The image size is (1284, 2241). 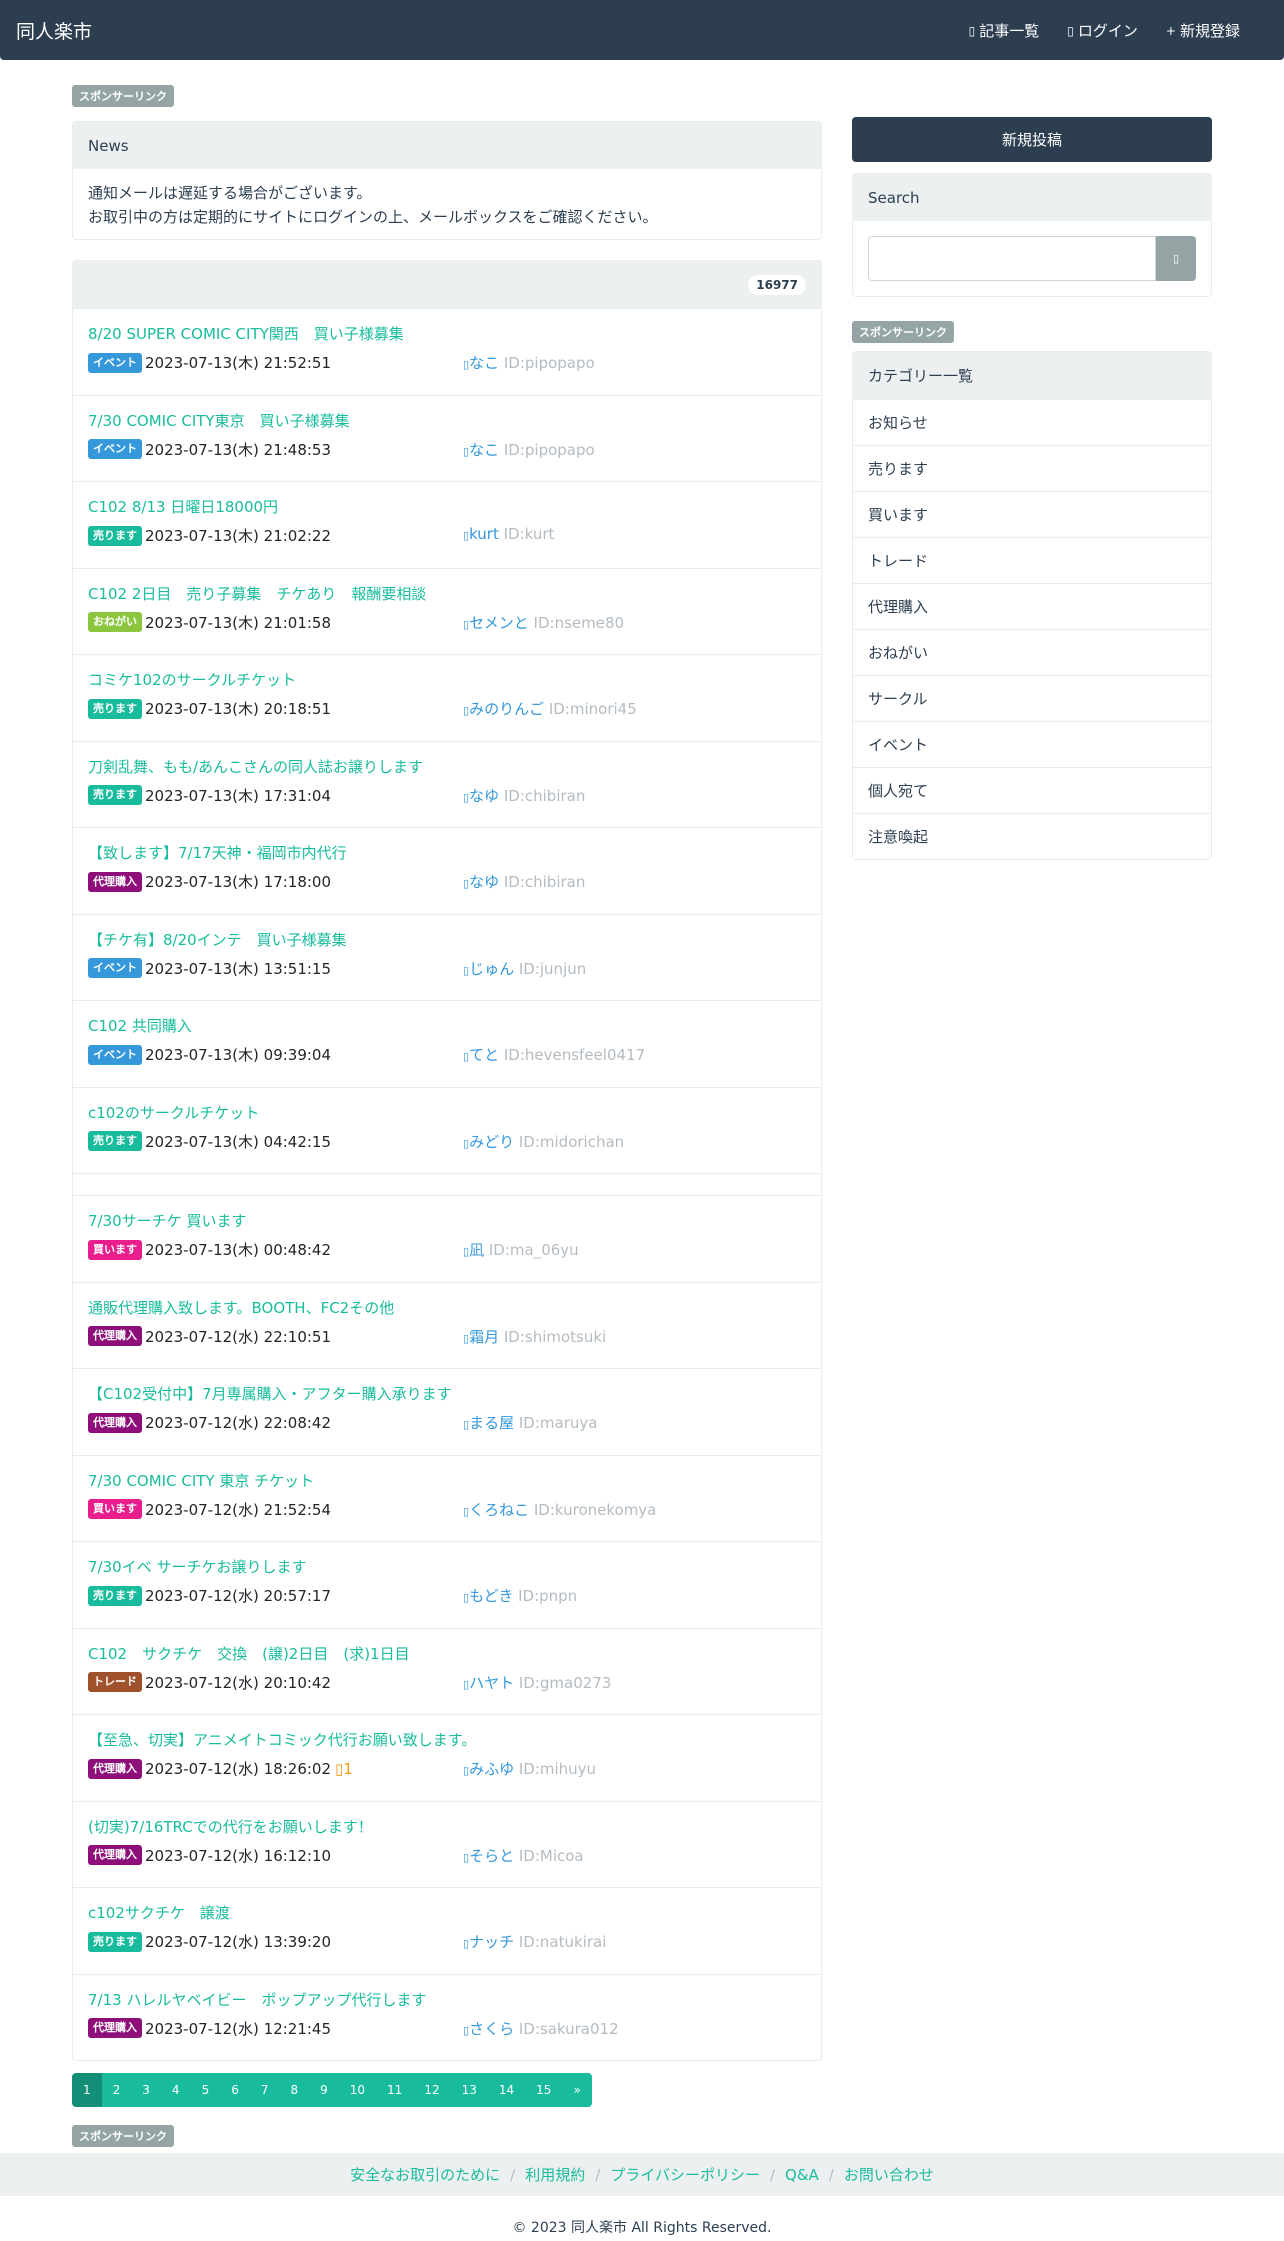 I want to click on category-badge: おねがい, so click(x=115, y=622).